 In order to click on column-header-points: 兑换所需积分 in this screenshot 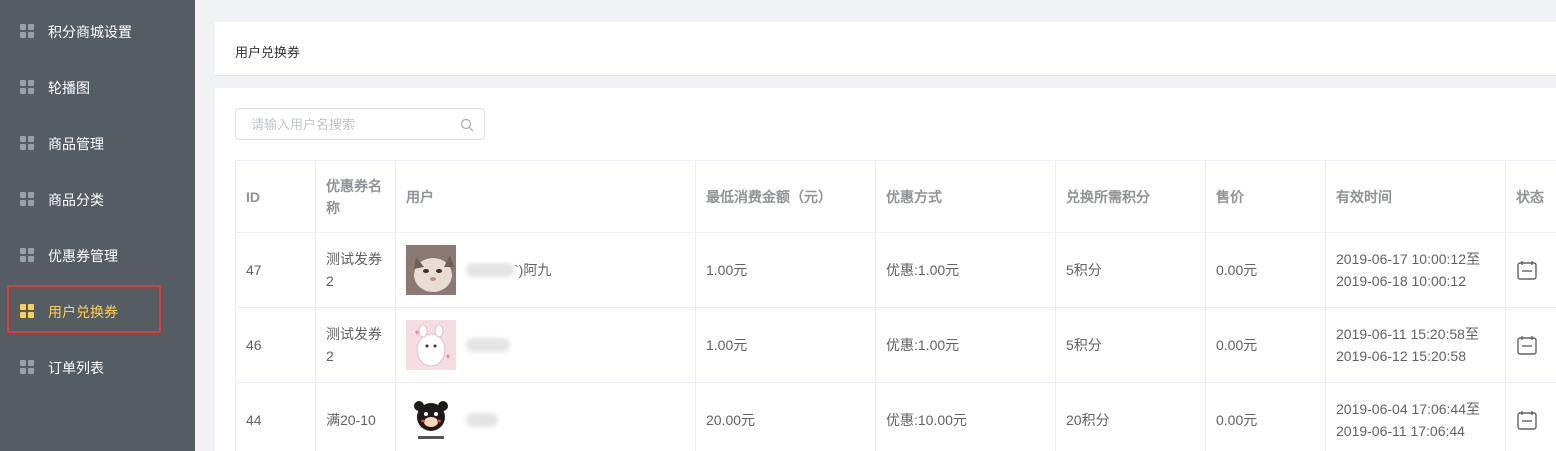, I will do `click(1130, 196)`.